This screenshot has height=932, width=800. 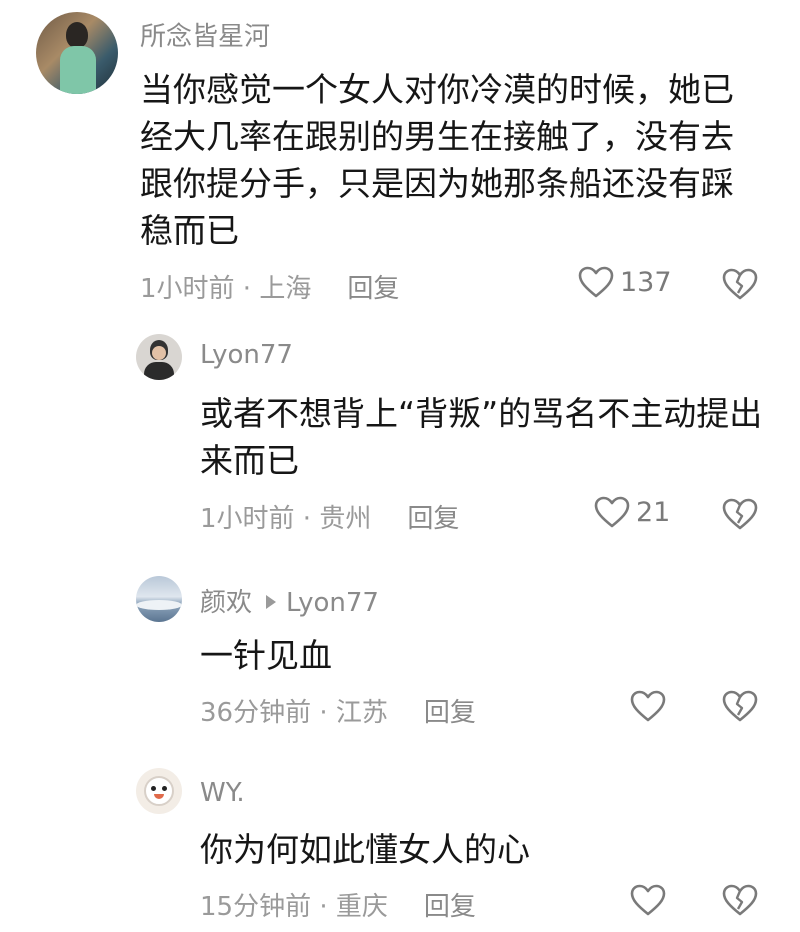 What do you see at coordinates (222, 793) in the screenshot?
I see `username: WY.` at bounding box center [222, 793].